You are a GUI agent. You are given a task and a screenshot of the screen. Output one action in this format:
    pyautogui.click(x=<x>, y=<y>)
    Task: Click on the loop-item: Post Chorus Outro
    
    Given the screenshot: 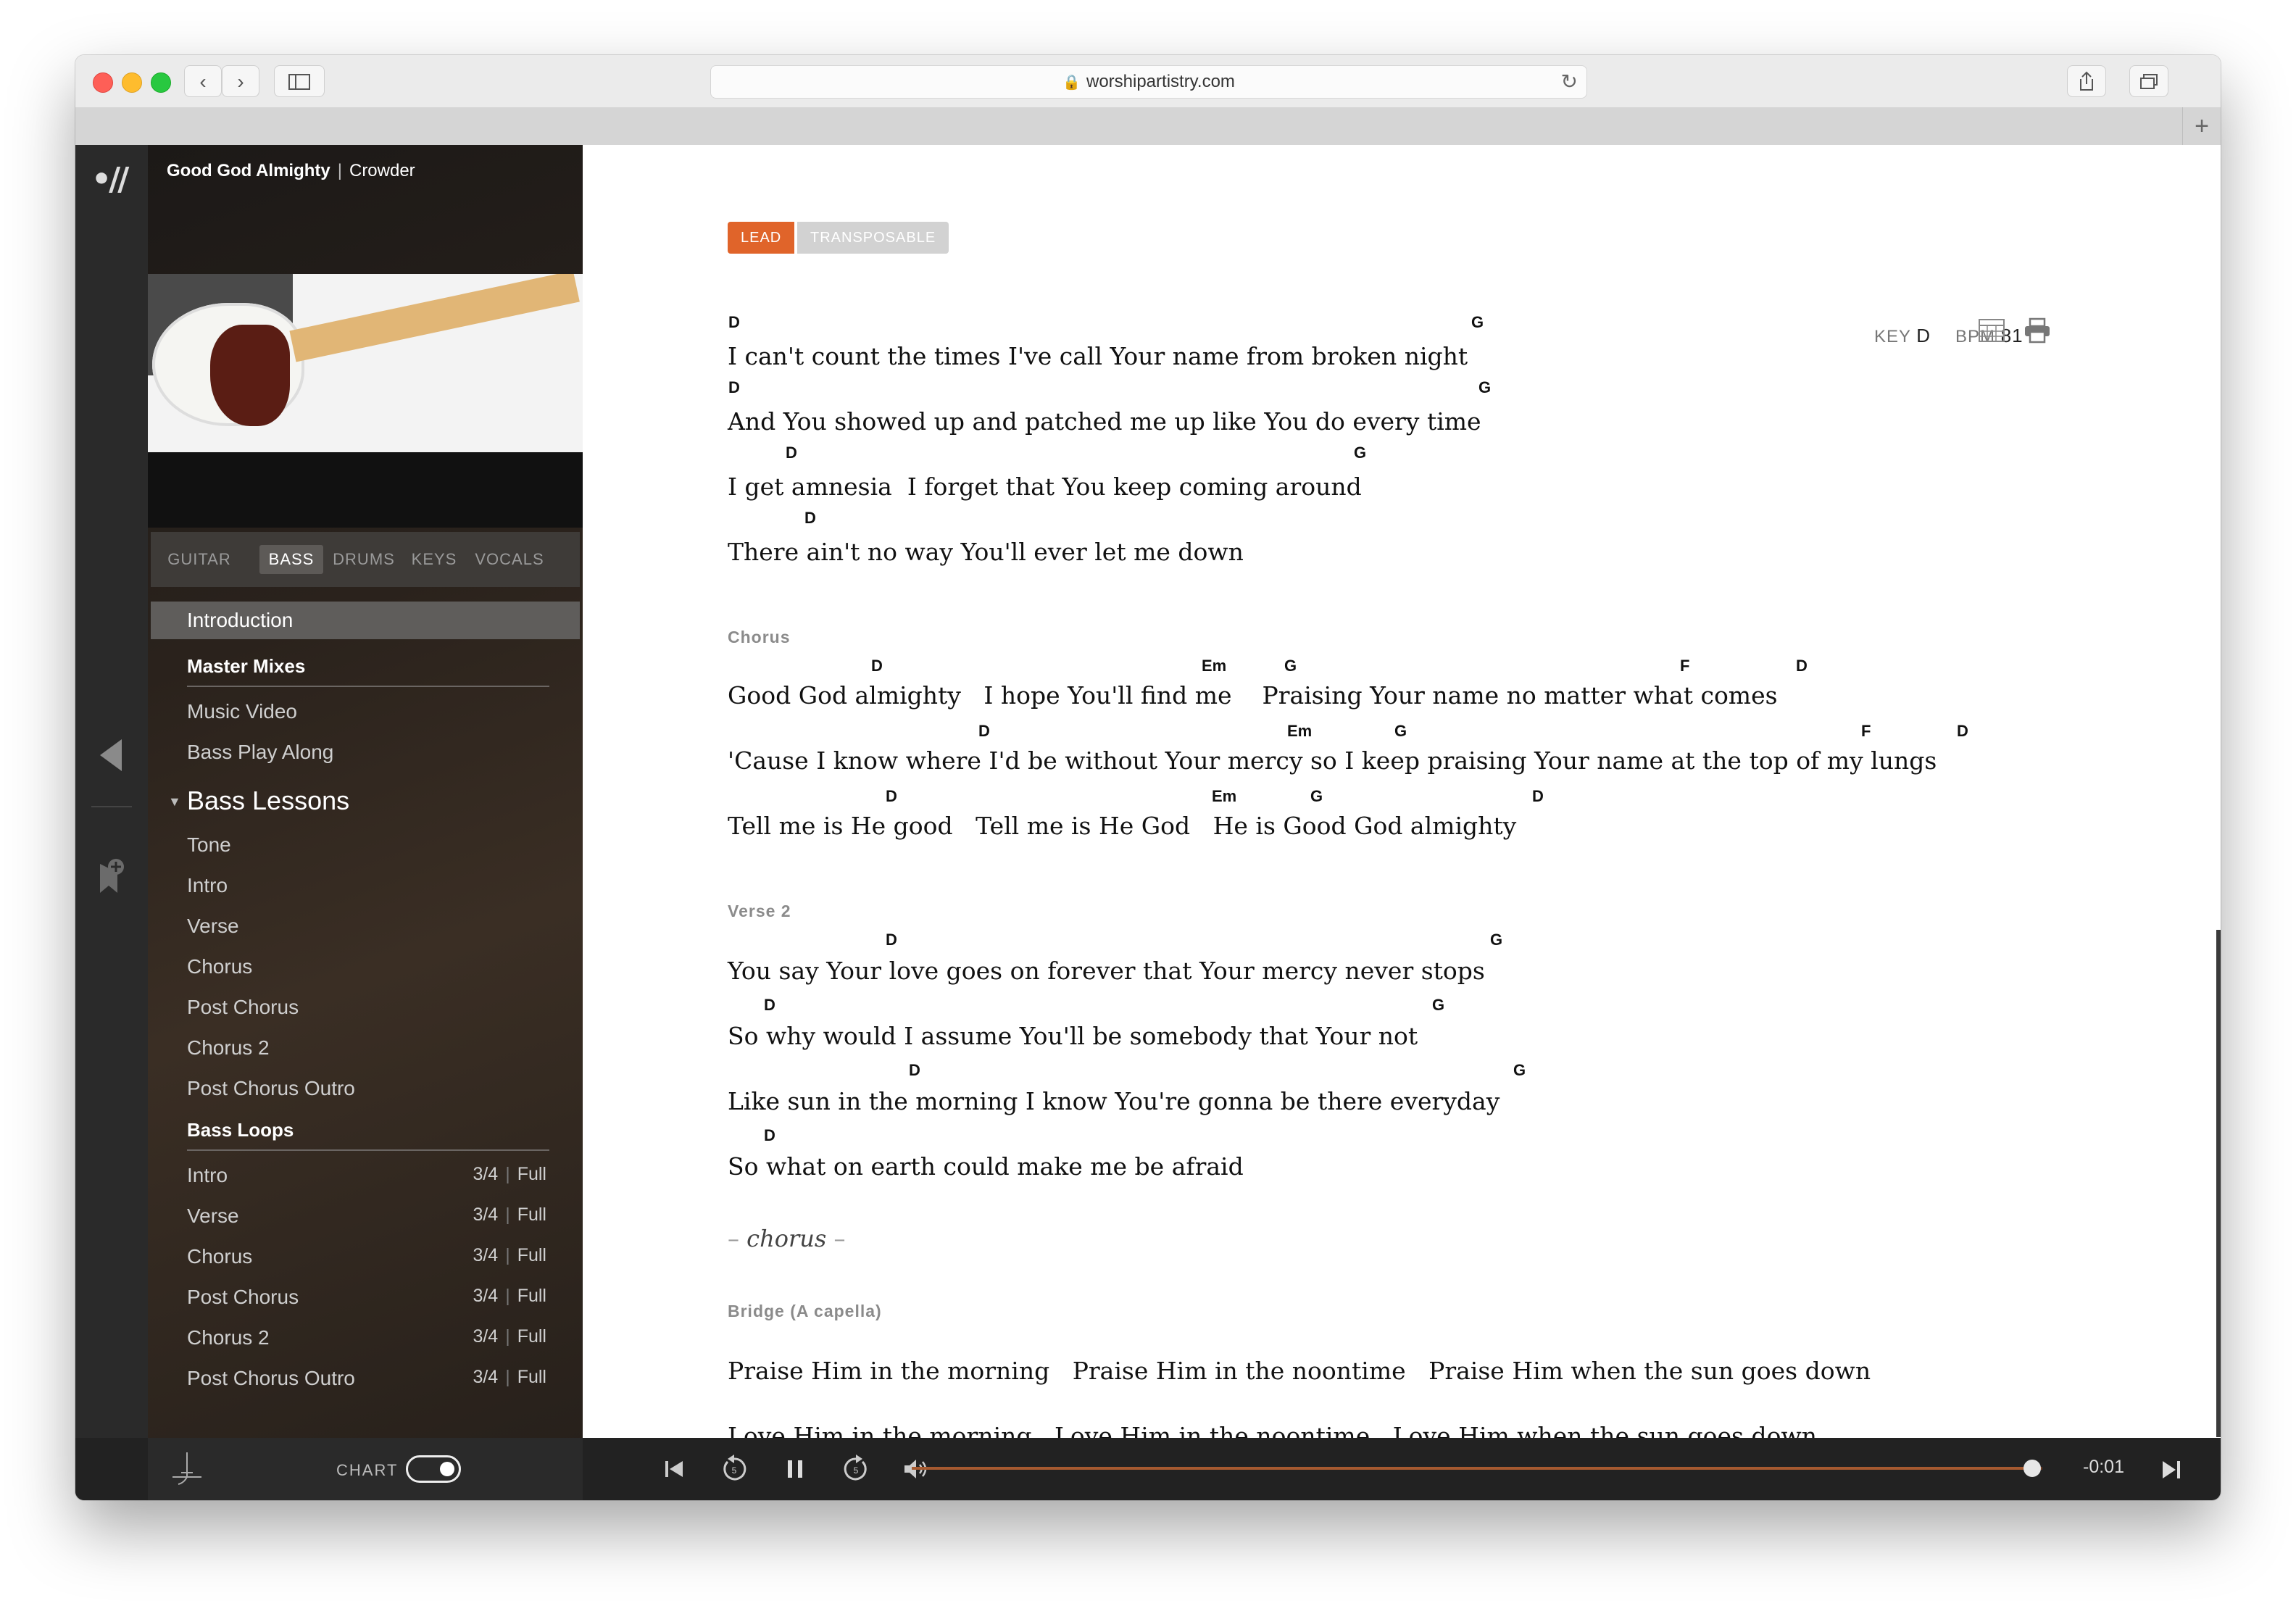 What is the action you would take?
    pyautogui.click(x=271, y=1378)
    